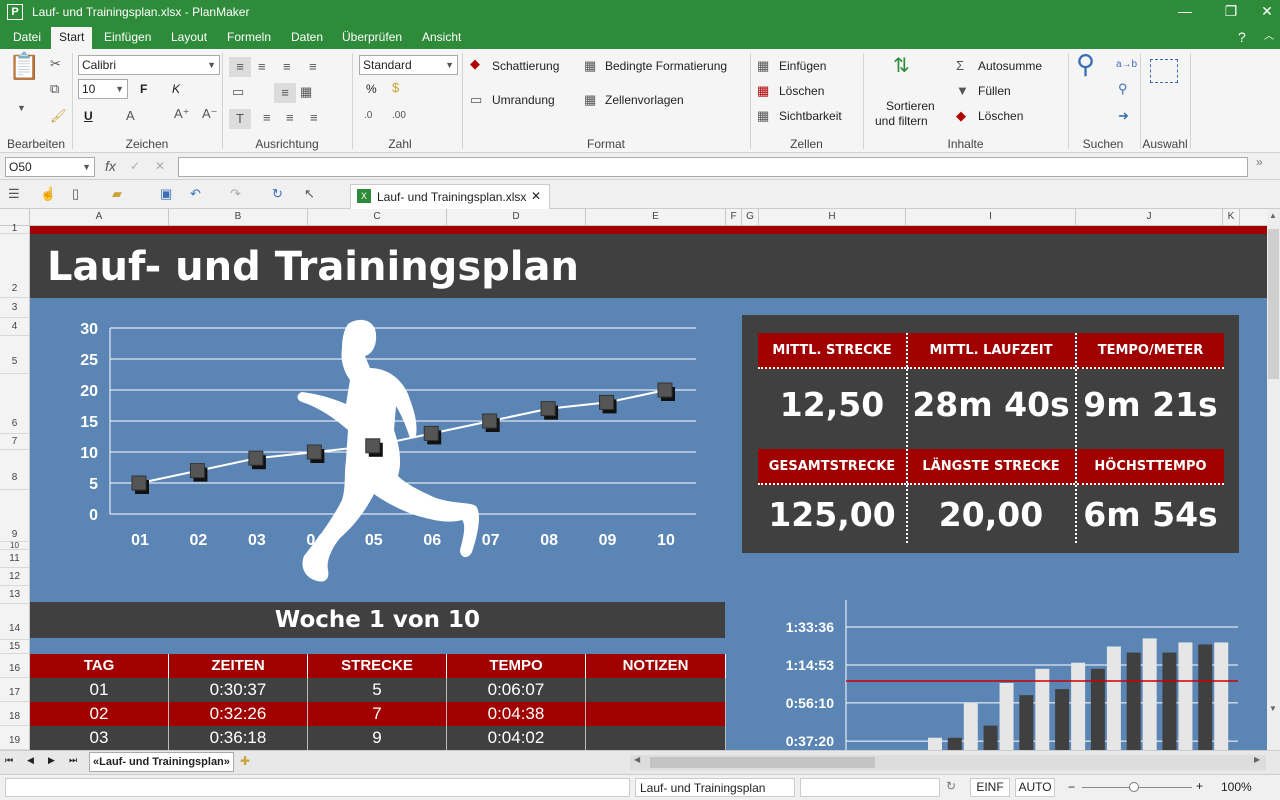  What do you see at coordinates (14, 622) in the screenshot?
I see `row-header: 14` at bounding box center [14, 622].